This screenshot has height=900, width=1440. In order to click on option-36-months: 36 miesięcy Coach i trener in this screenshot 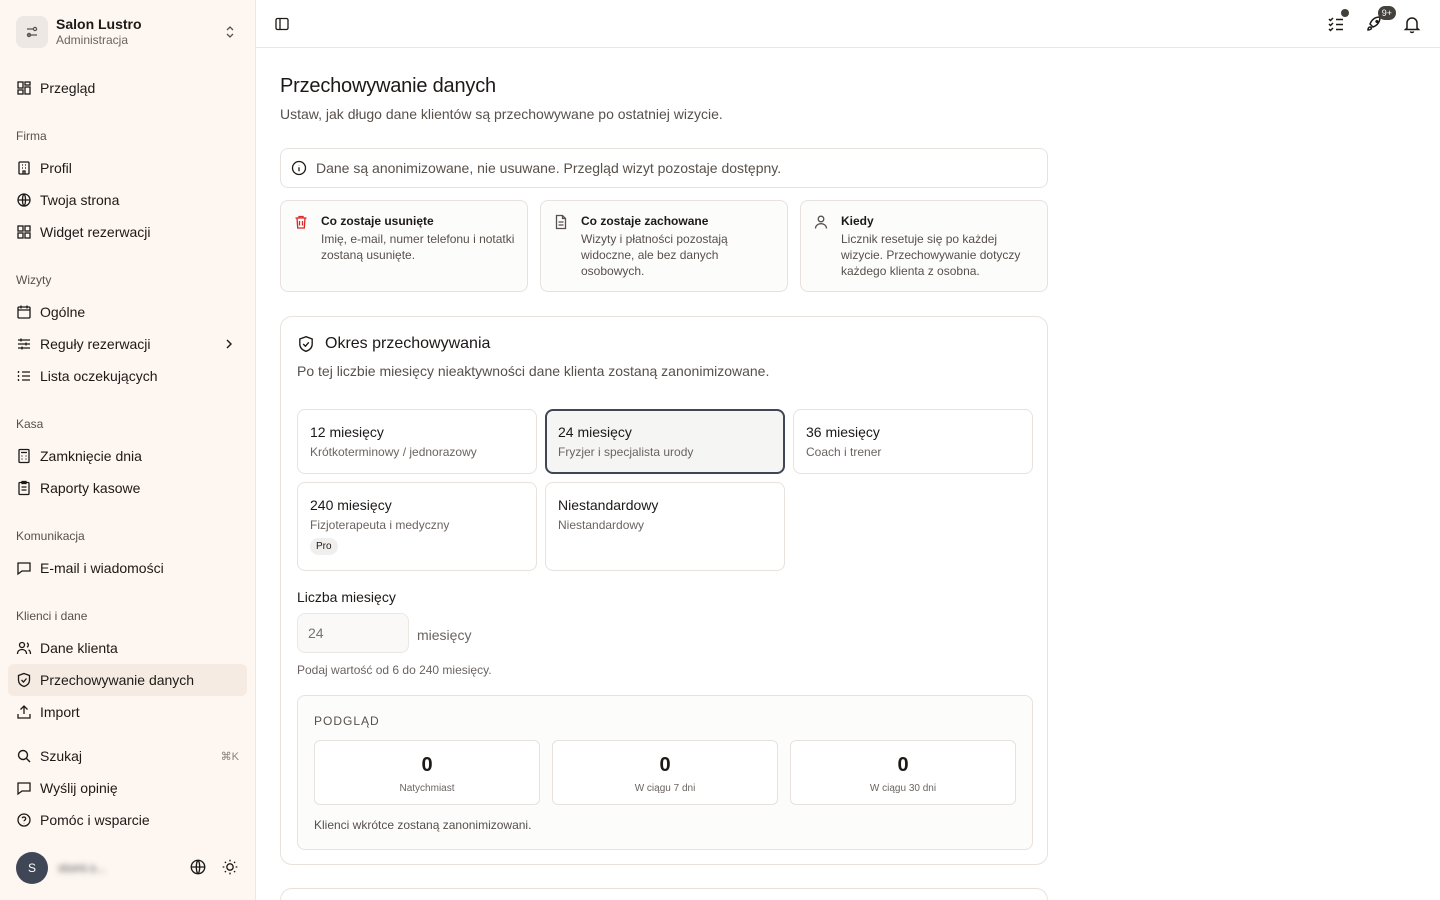, I will do `click(913, 441)`.